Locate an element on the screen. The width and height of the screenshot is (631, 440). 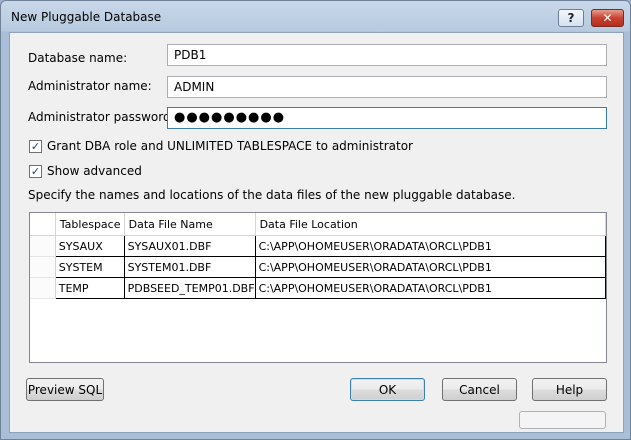
ok-button: OK is located at coordinates (387, 389).